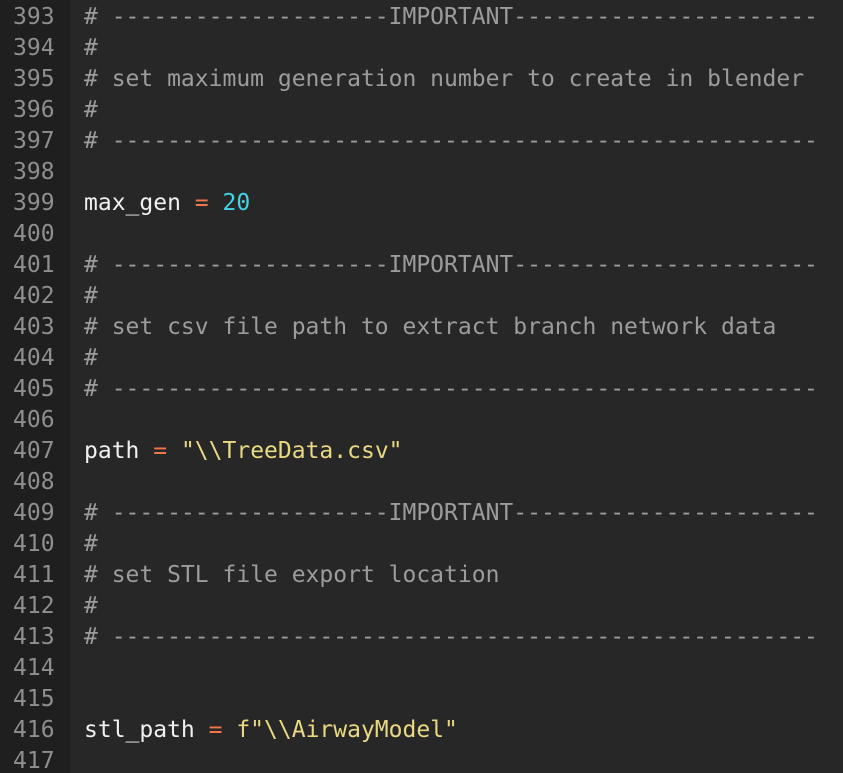 This screenshot has width=843, height=773. Describe the element at coordinates (34, 513) in the screenshot. I see `line-number: 409` at that location.